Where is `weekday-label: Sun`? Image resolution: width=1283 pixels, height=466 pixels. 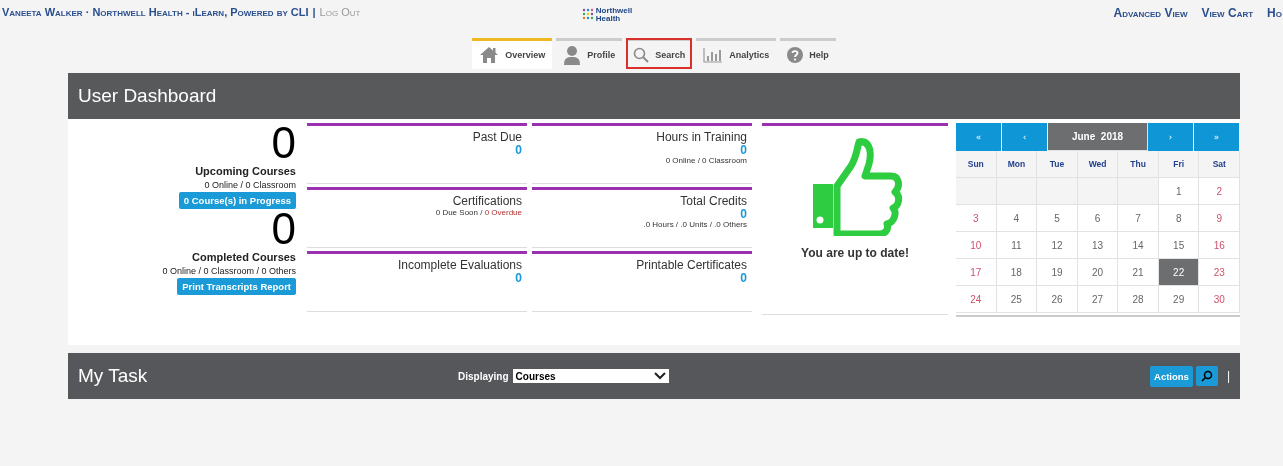
weekday-label: Sun is located at coordinates (976, 164).